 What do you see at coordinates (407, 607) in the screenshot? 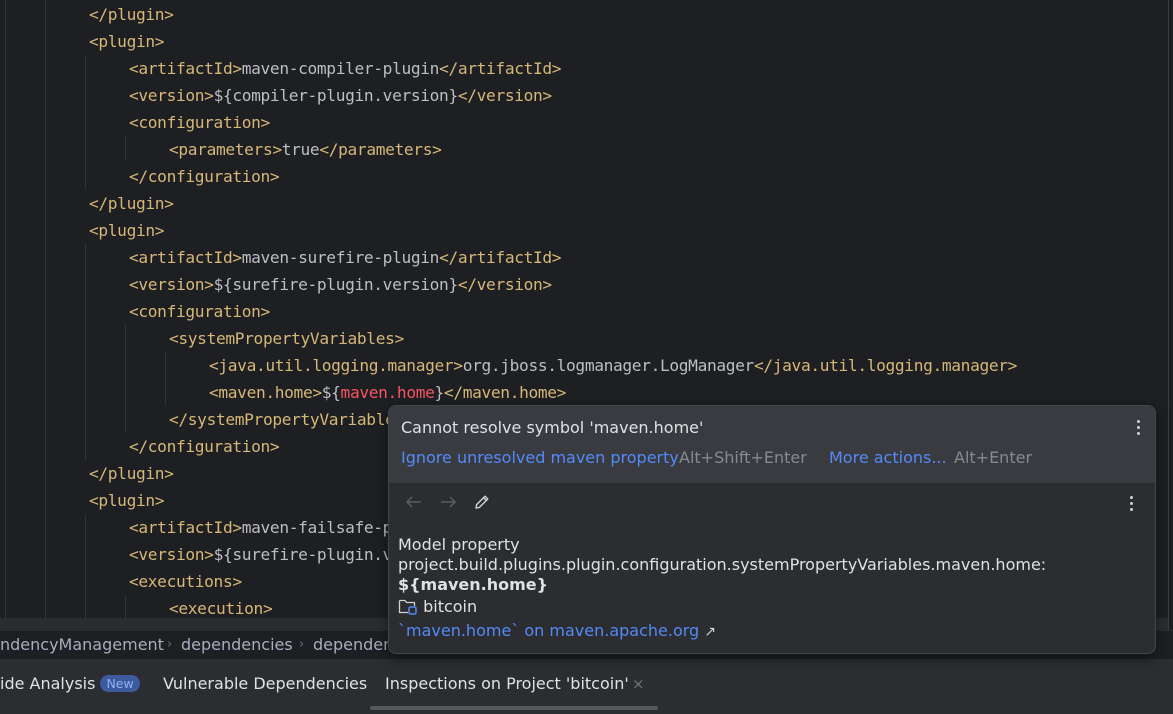
I see `module-folder-icon` at bounding box center [407, 607].